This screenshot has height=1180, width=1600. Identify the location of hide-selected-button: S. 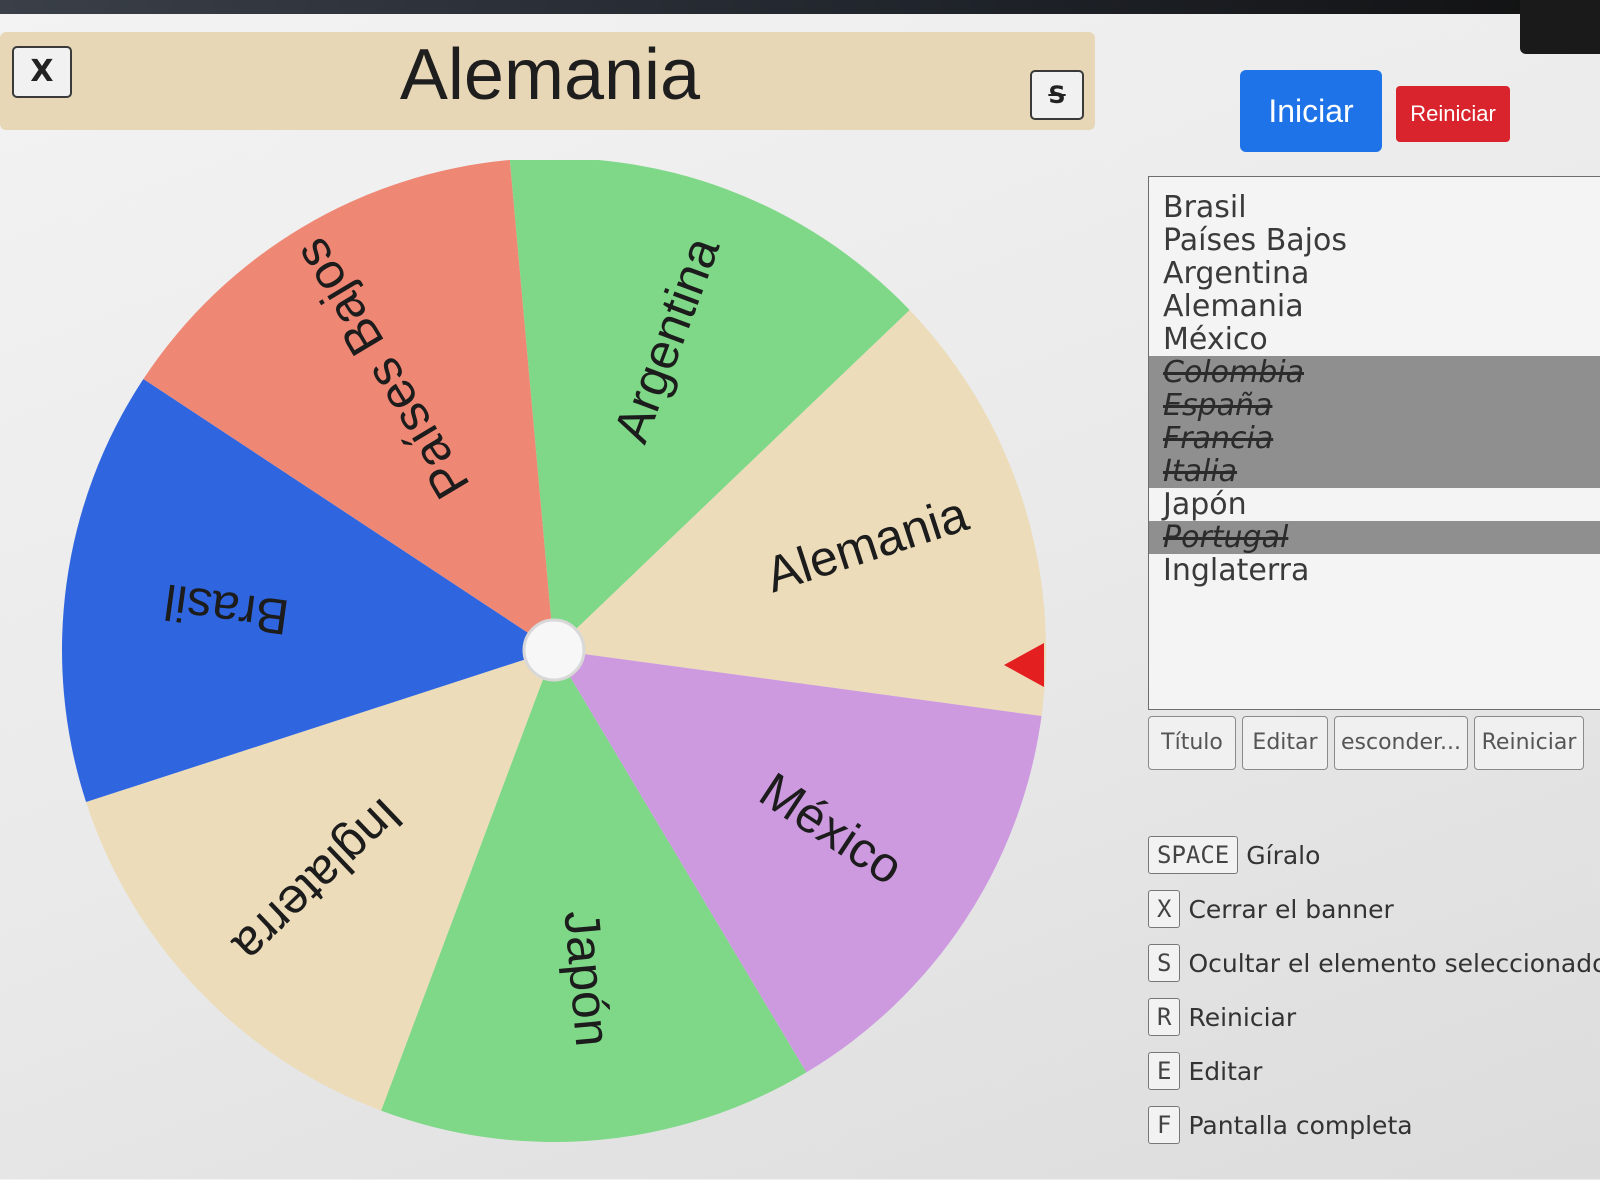
(1057, 95).